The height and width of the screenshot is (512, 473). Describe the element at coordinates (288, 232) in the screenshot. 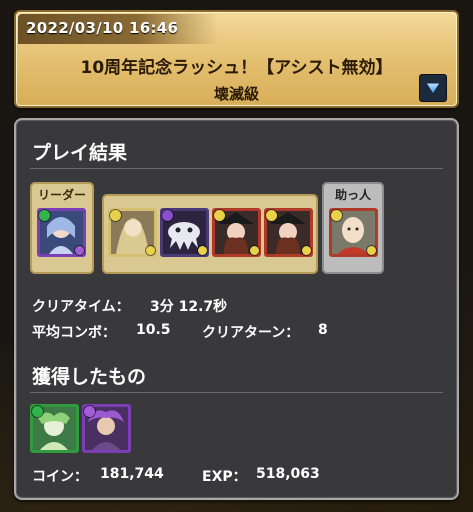

I see `sub4-monster-icon` at that location.